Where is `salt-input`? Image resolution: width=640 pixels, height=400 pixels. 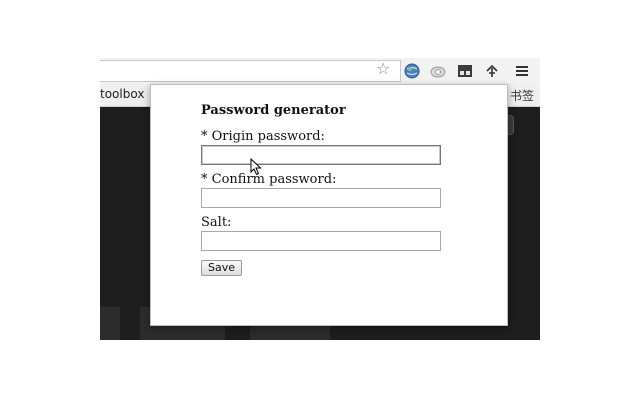
salt-input is located at coordinates (321, 241).